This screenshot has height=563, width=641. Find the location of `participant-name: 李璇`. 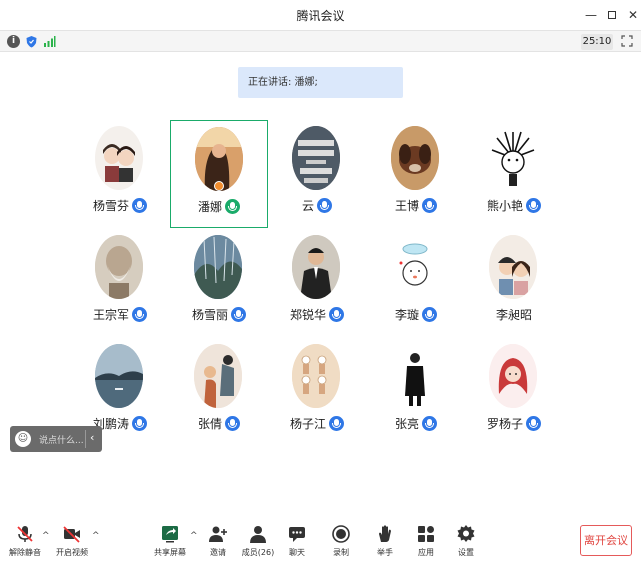

participant-name: 李璇 is located at coordinates (406, 315).